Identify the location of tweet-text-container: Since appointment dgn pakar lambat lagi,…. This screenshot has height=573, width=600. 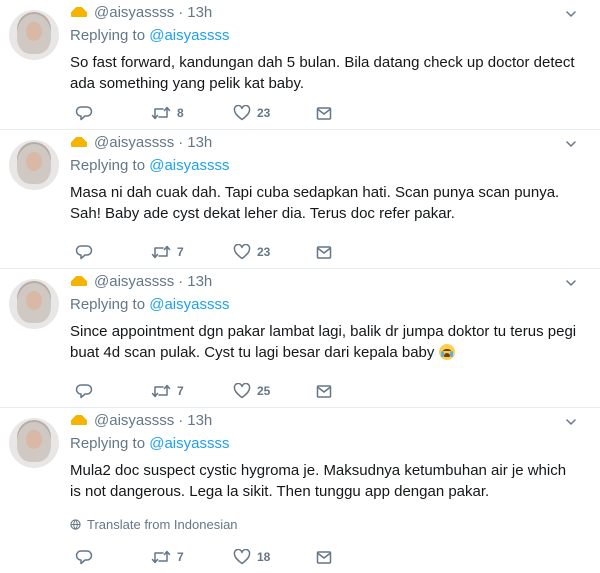
(325, 342).